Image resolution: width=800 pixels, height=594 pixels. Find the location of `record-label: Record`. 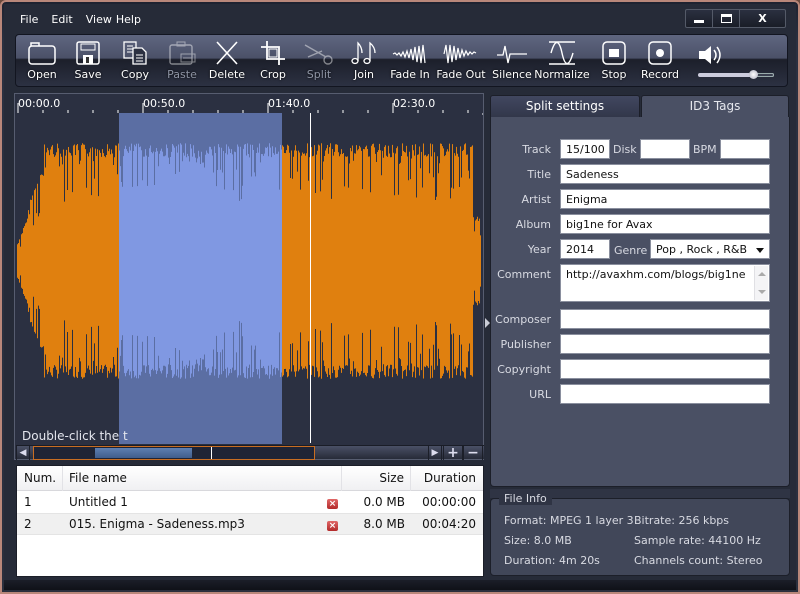

record-label: Record is located at coordinates (660, 74).